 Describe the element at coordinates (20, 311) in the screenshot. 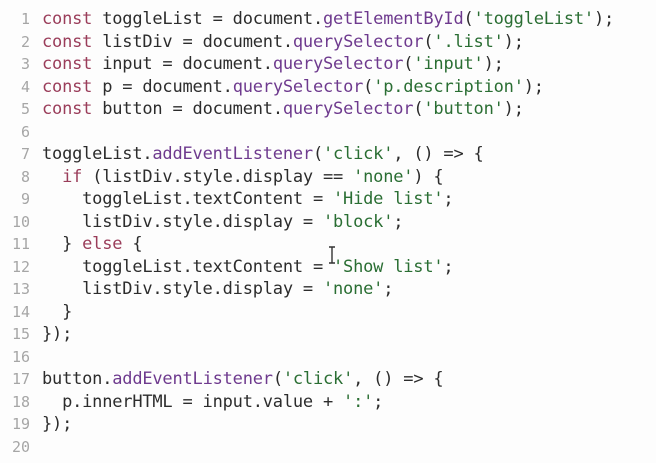

I see `line-number: 14` at that location.